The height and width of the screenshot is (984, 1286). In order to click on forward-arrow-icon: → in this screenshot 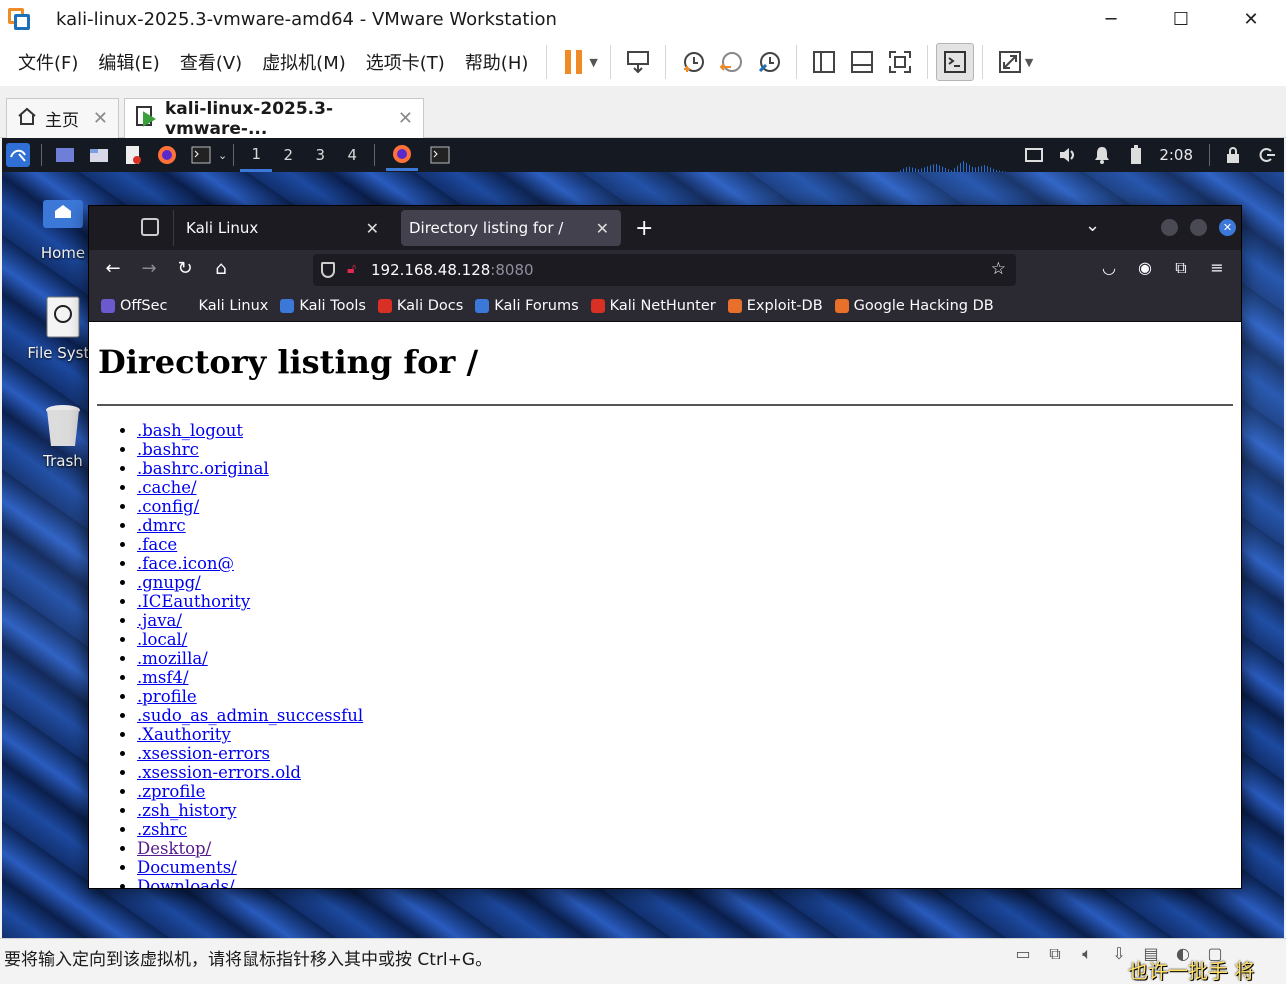, I will do `click(149, 268)`.